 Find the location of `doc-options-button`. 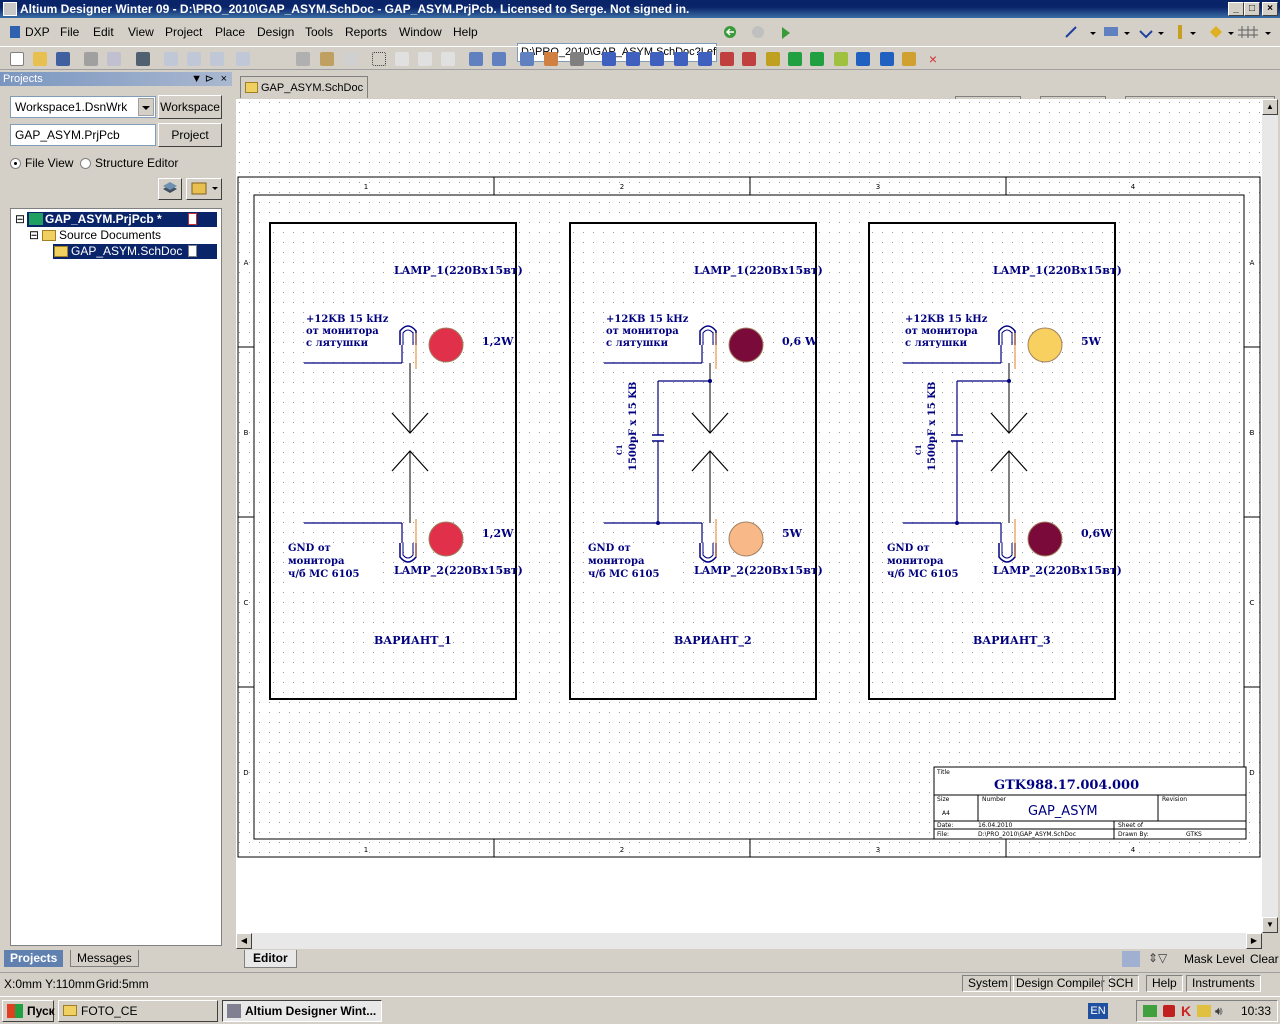

doc-options-button is located at coordinates (204, 189).